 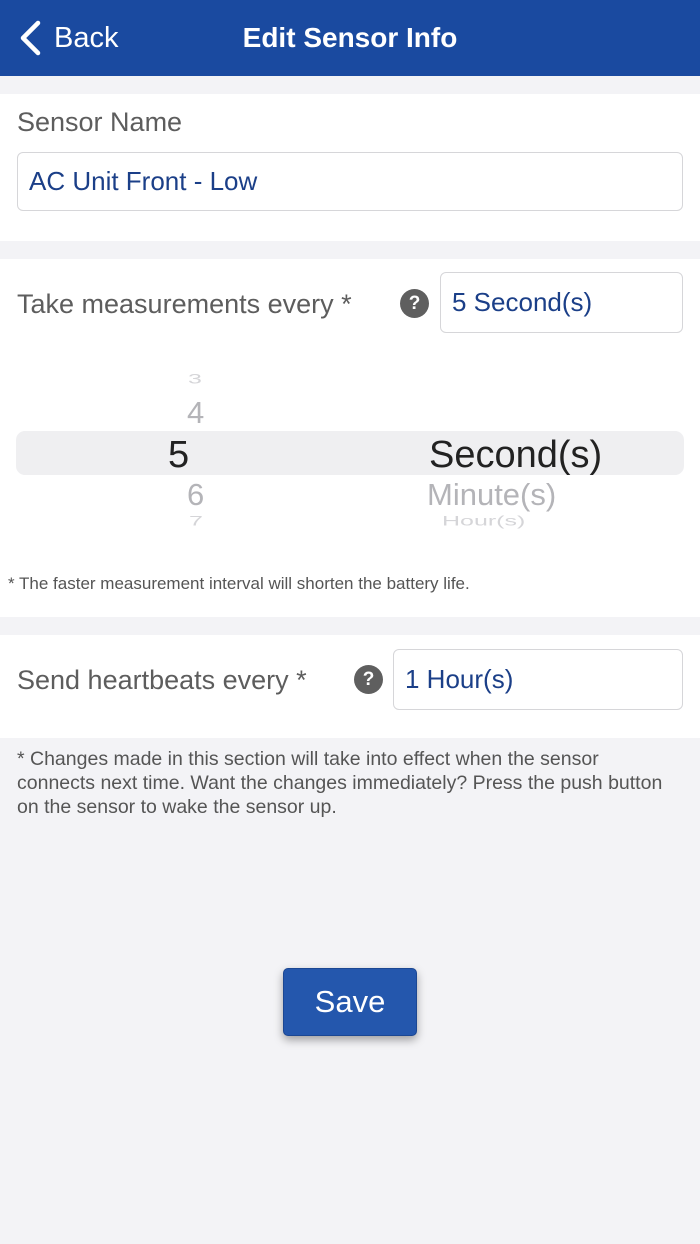 What do you see at coordinates (483, 522) in the screenshot?
I see `picker-unit-option: Hour(s)` at bounding box center [483, 522].